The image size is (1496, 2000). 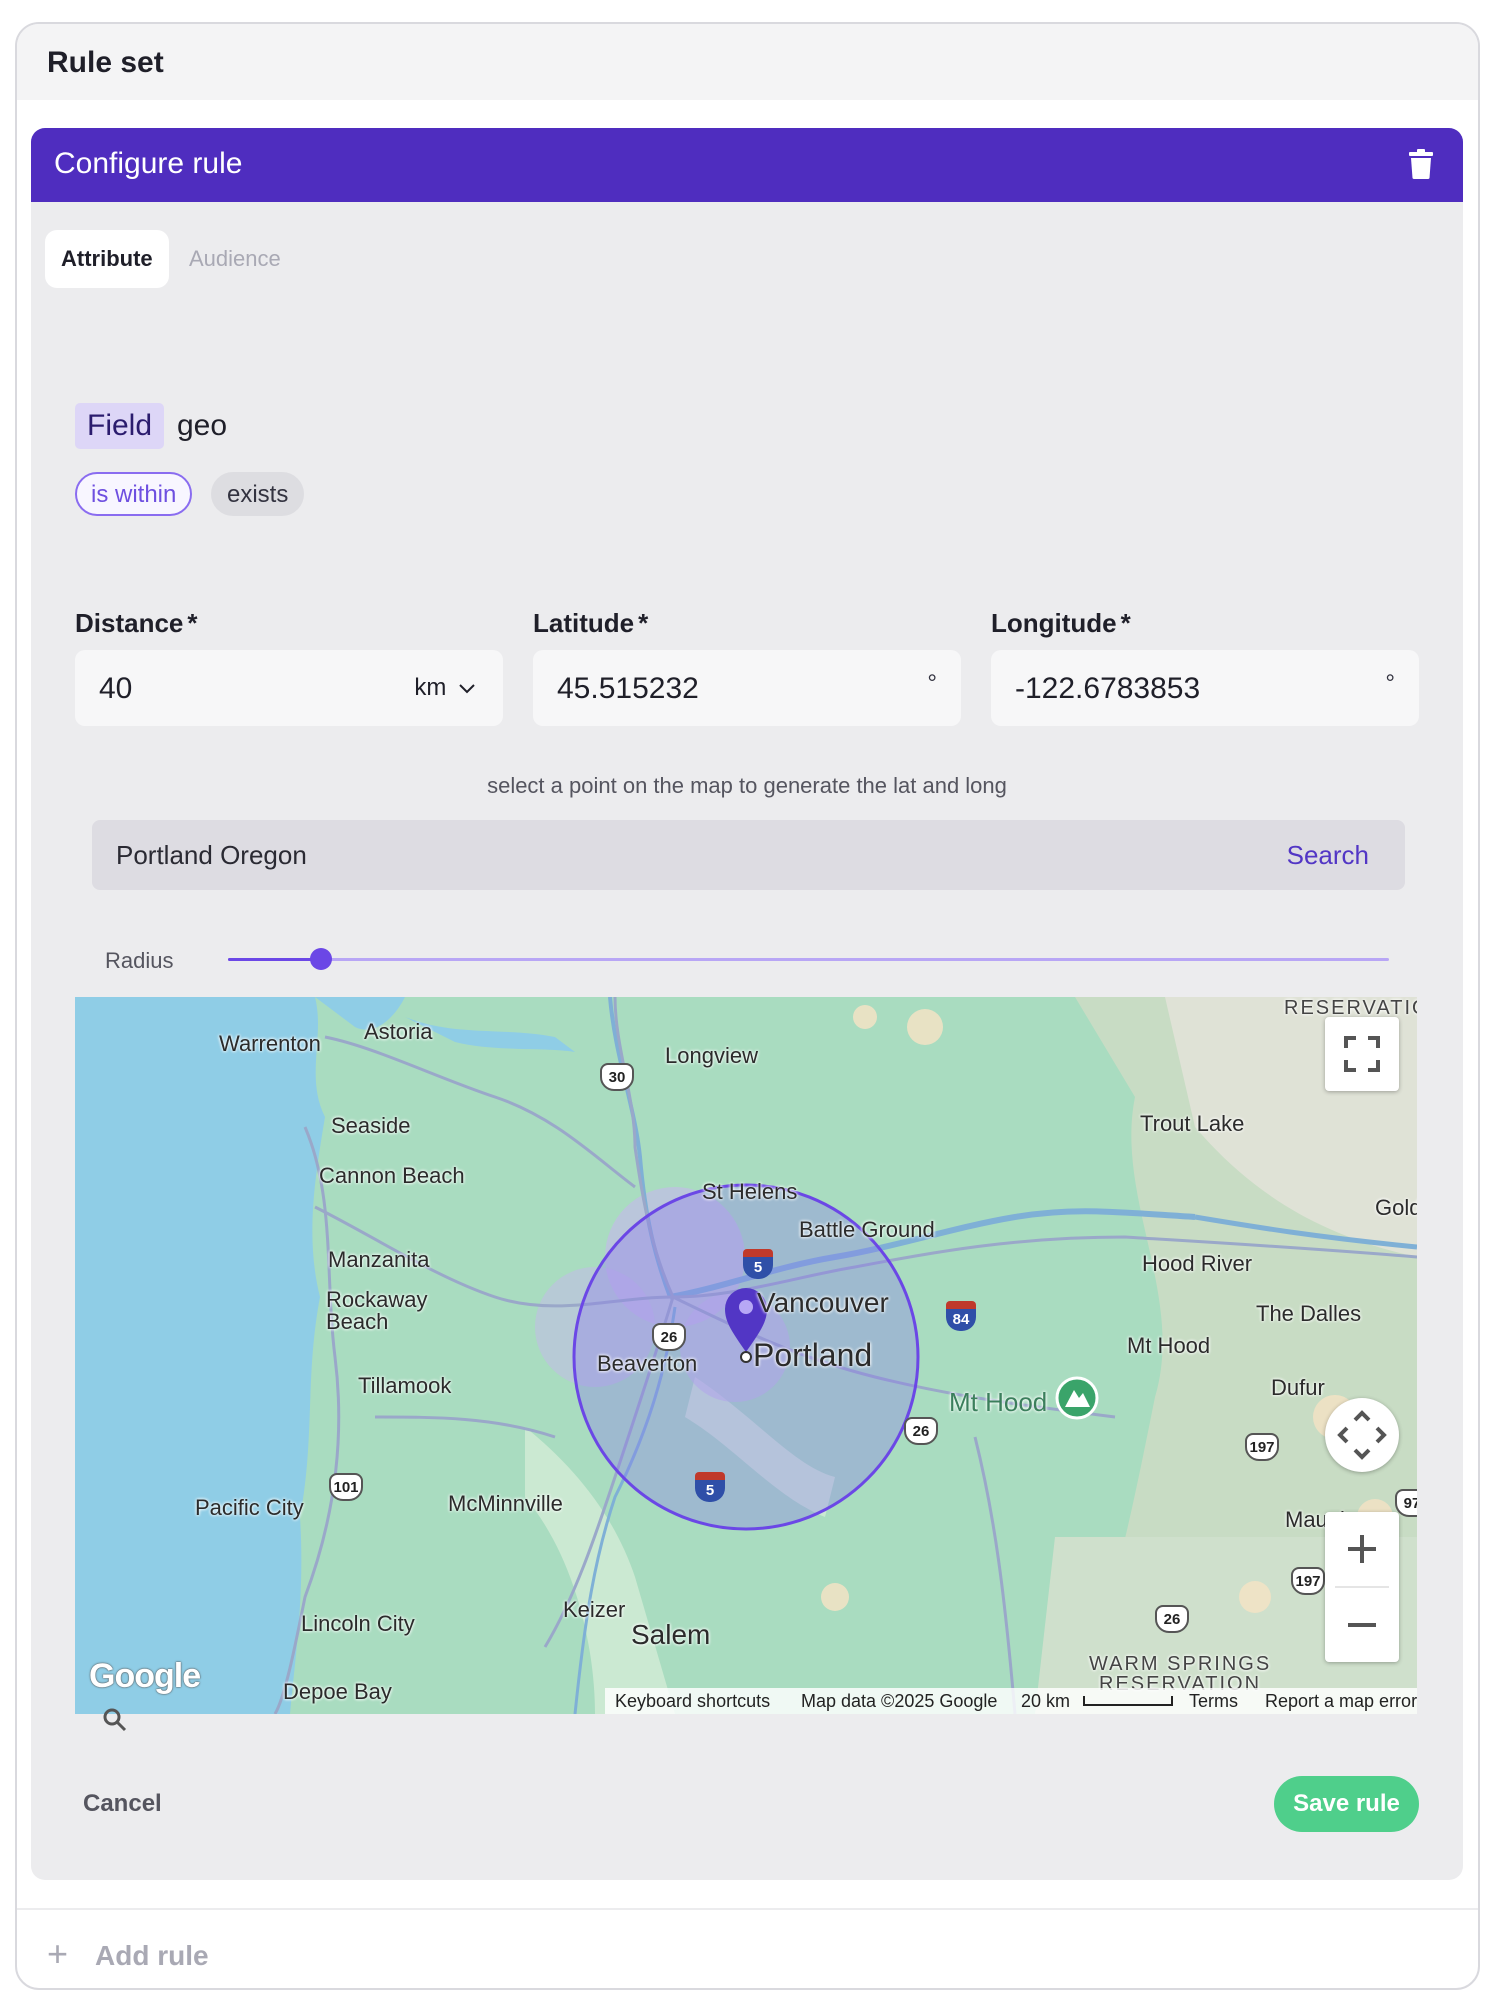 I want to click on fullscreen-icon, so click(x=1362, y=1054).